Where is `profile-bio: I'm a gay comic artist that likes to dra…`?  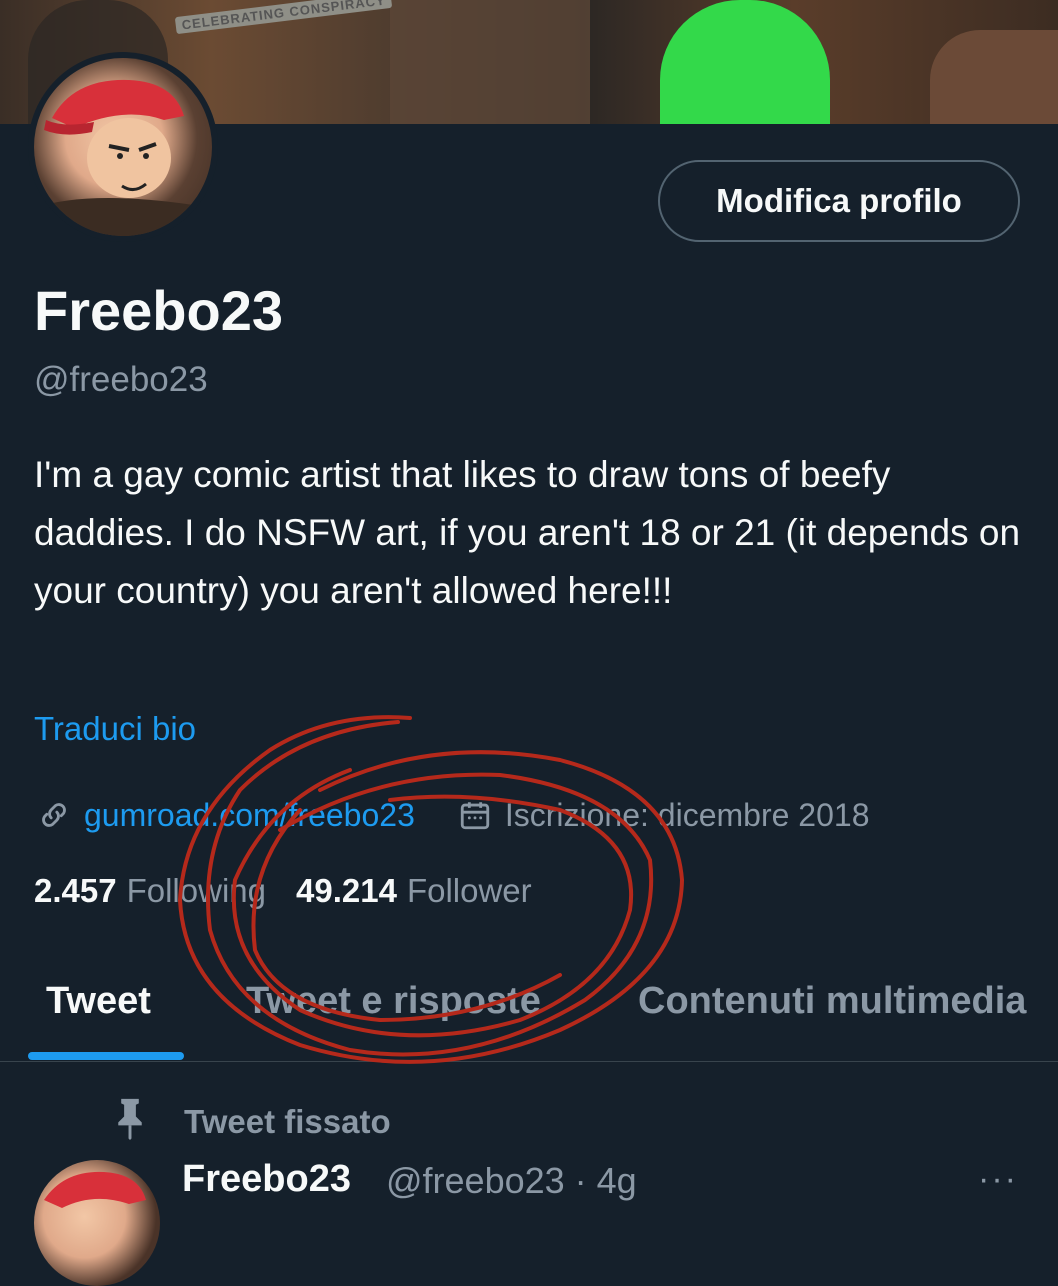 profile-bio: I'm a gay comic artist that likes to dra… is located at coordinates (527, 532).